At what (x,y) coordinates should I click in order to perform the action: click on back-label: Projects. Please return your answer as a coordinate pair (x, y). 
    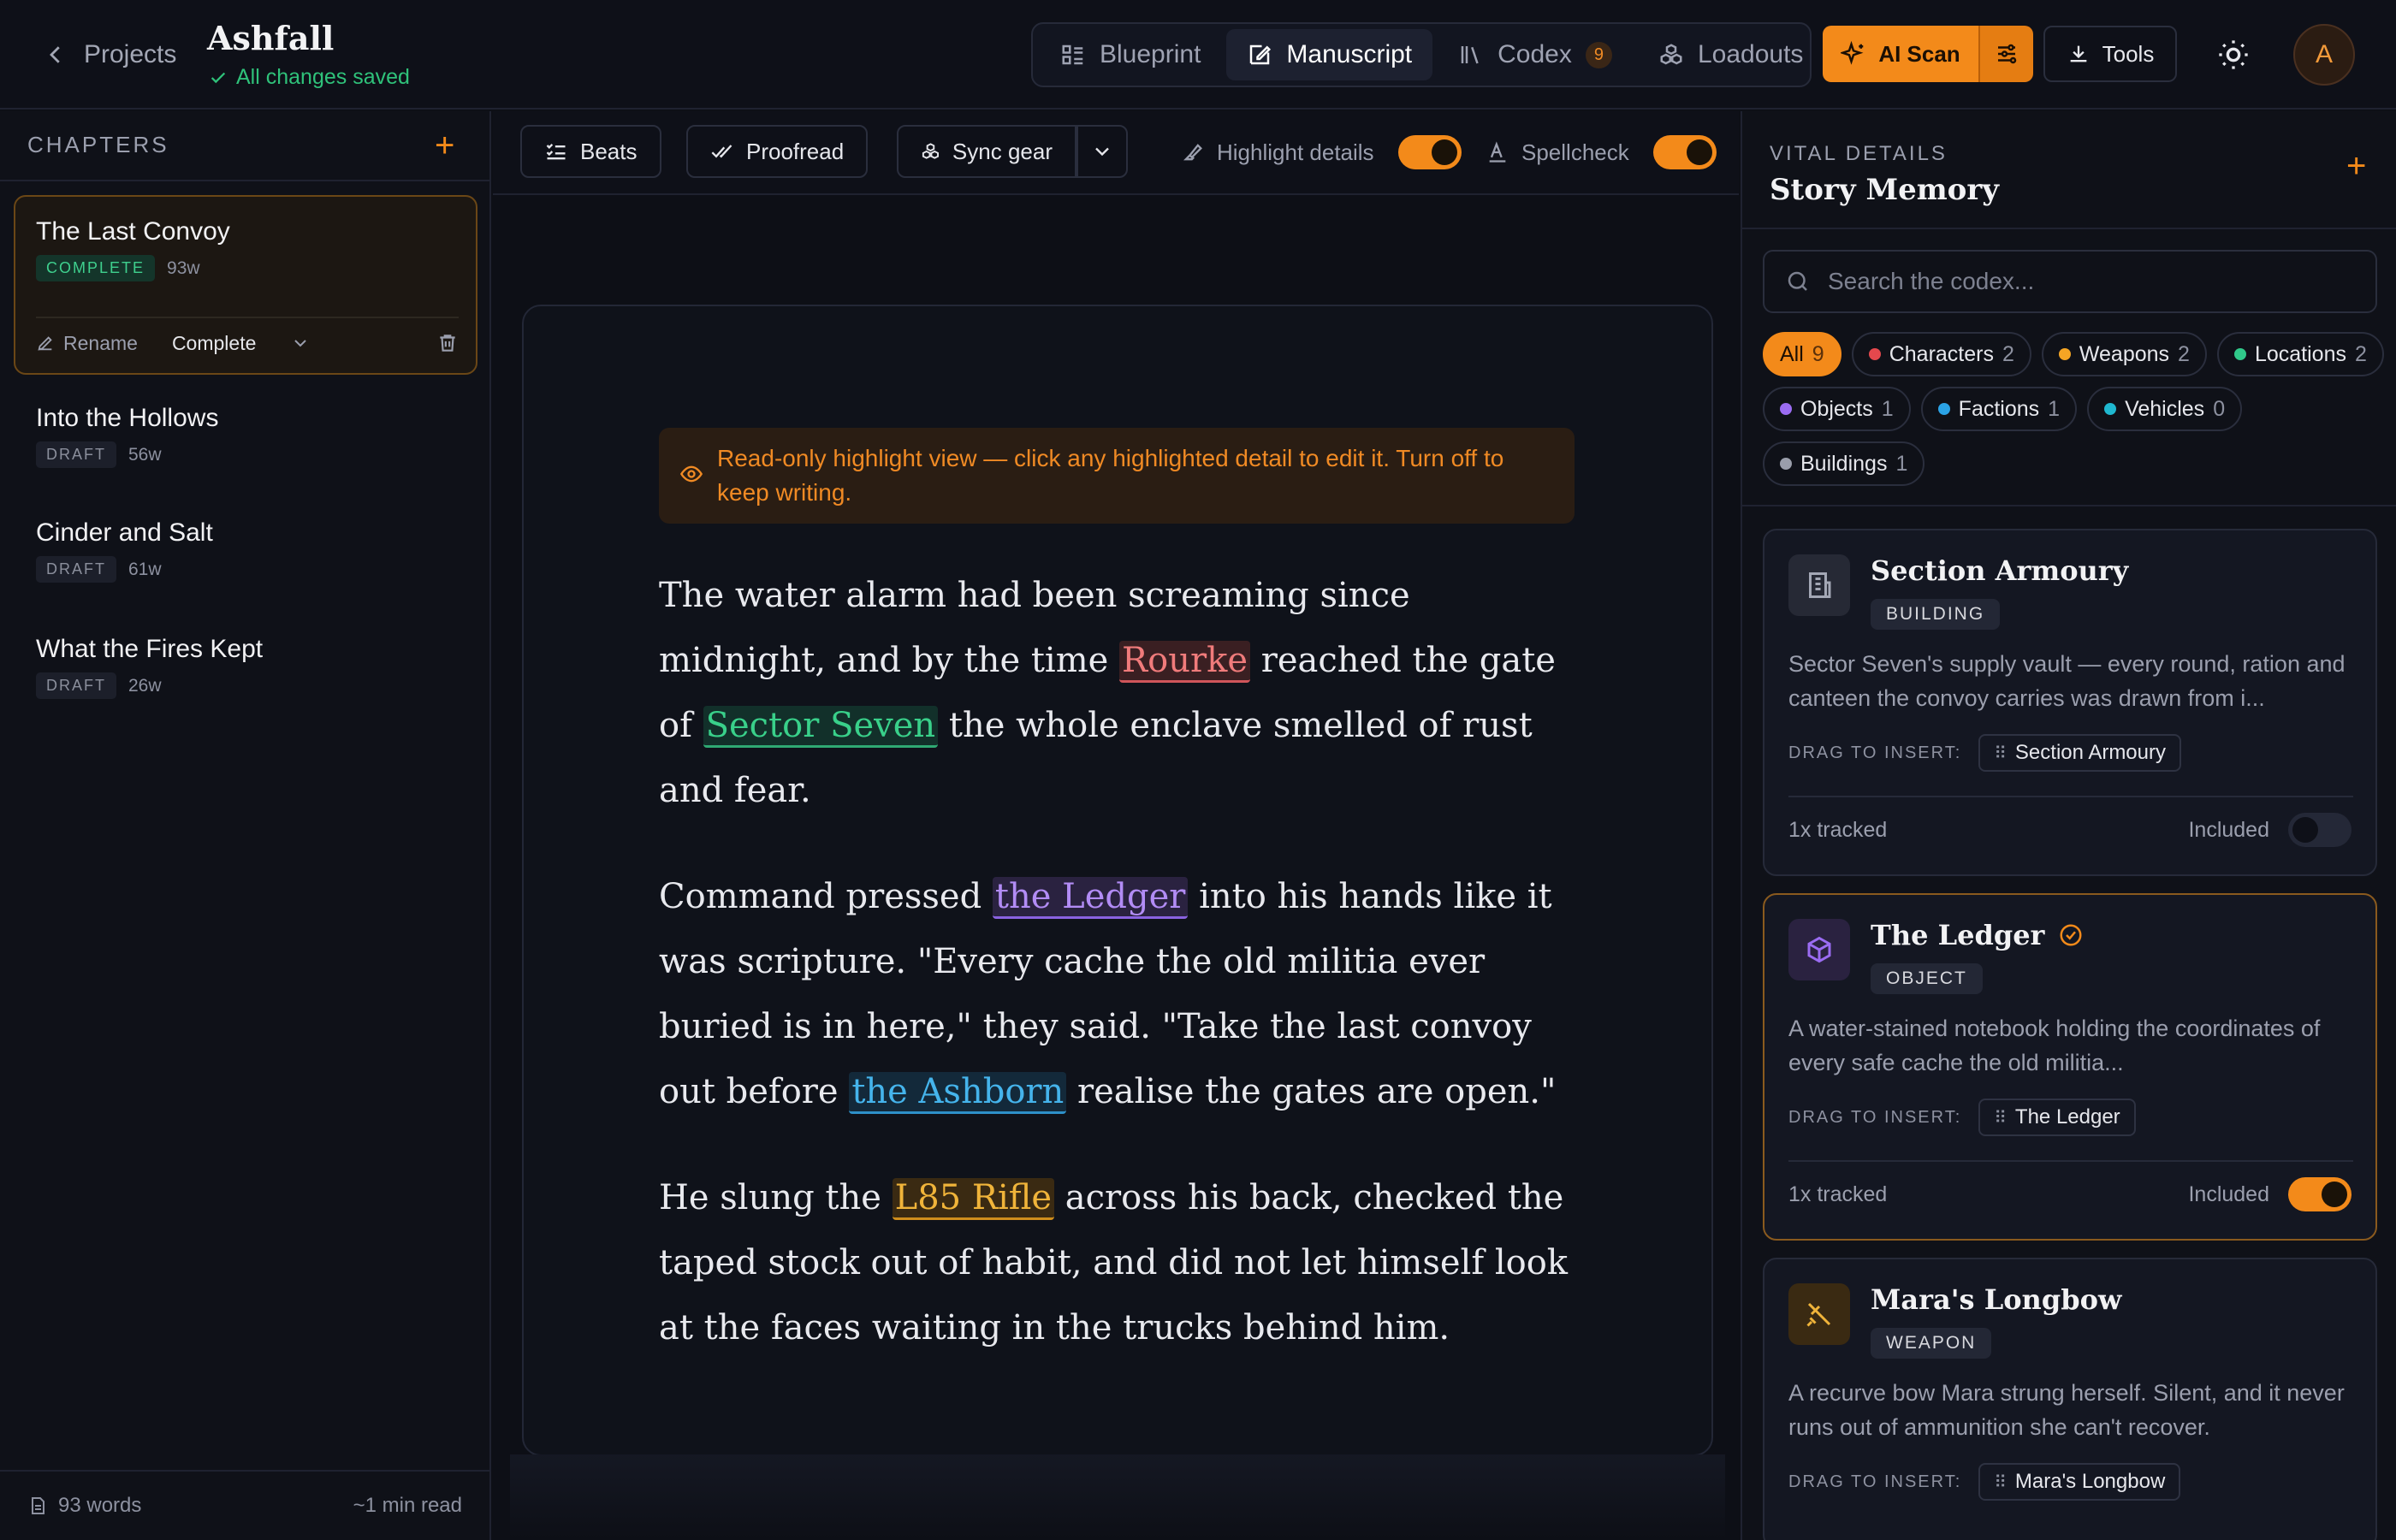
    Looking at the image, I should click on (130, 54).